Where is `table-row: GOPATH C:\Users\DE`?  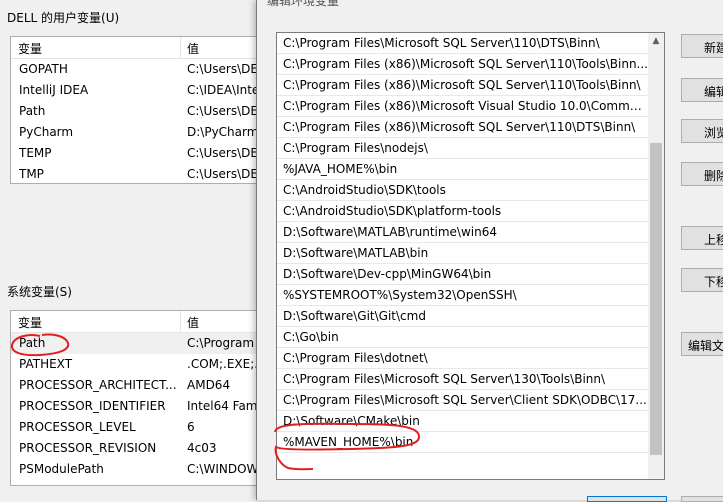 table-row: GOPATH C:\Users\DE is located at coordinates (135, 69).